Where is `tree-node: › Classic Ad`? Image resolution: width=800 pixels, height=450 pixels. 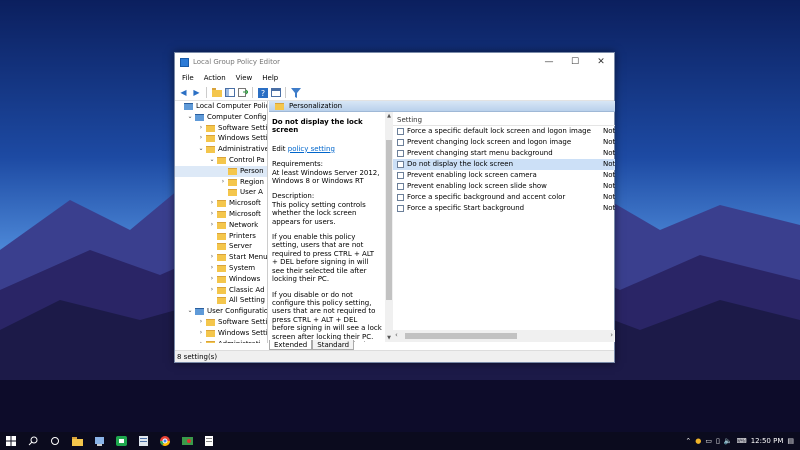
tree-node: › Classic Ad is located at coordinates (221, 290).